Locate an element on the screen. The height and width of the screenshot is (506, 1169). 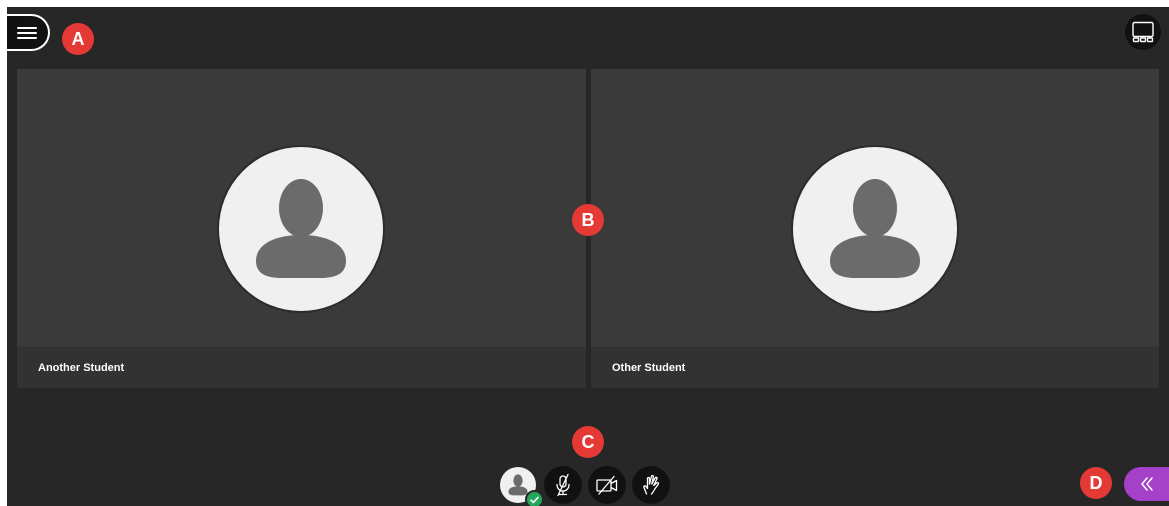
my-status-settings-button is located at coordinates (522, 486).